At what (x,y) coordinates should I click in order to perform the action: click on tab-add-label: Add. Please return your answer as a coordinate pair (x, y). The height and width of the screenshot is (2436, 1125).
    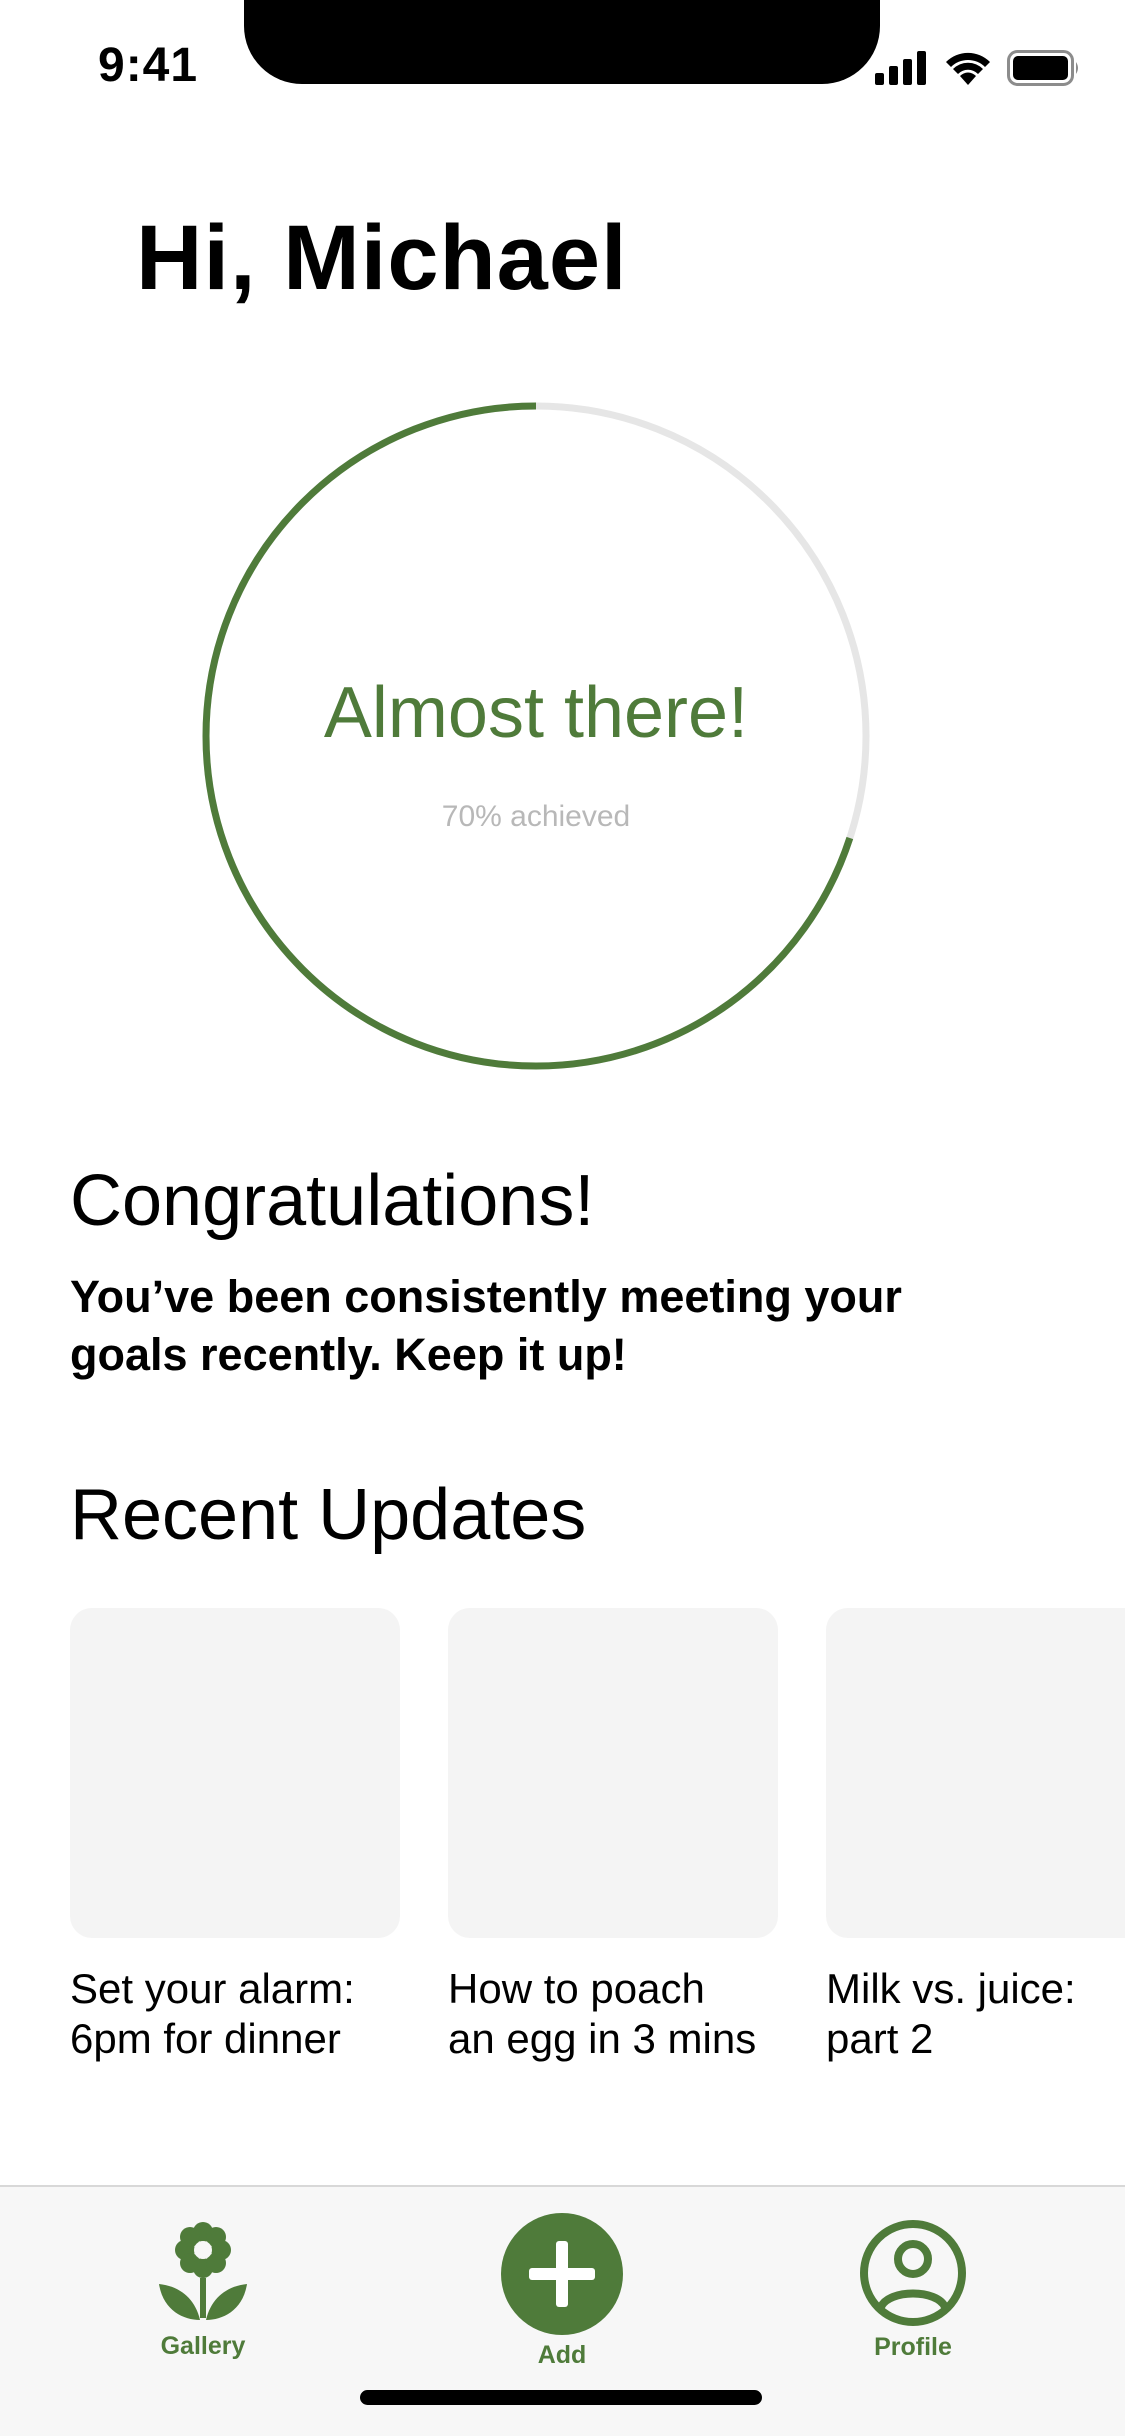
    Looking at the image, I should click on (562, 2355).